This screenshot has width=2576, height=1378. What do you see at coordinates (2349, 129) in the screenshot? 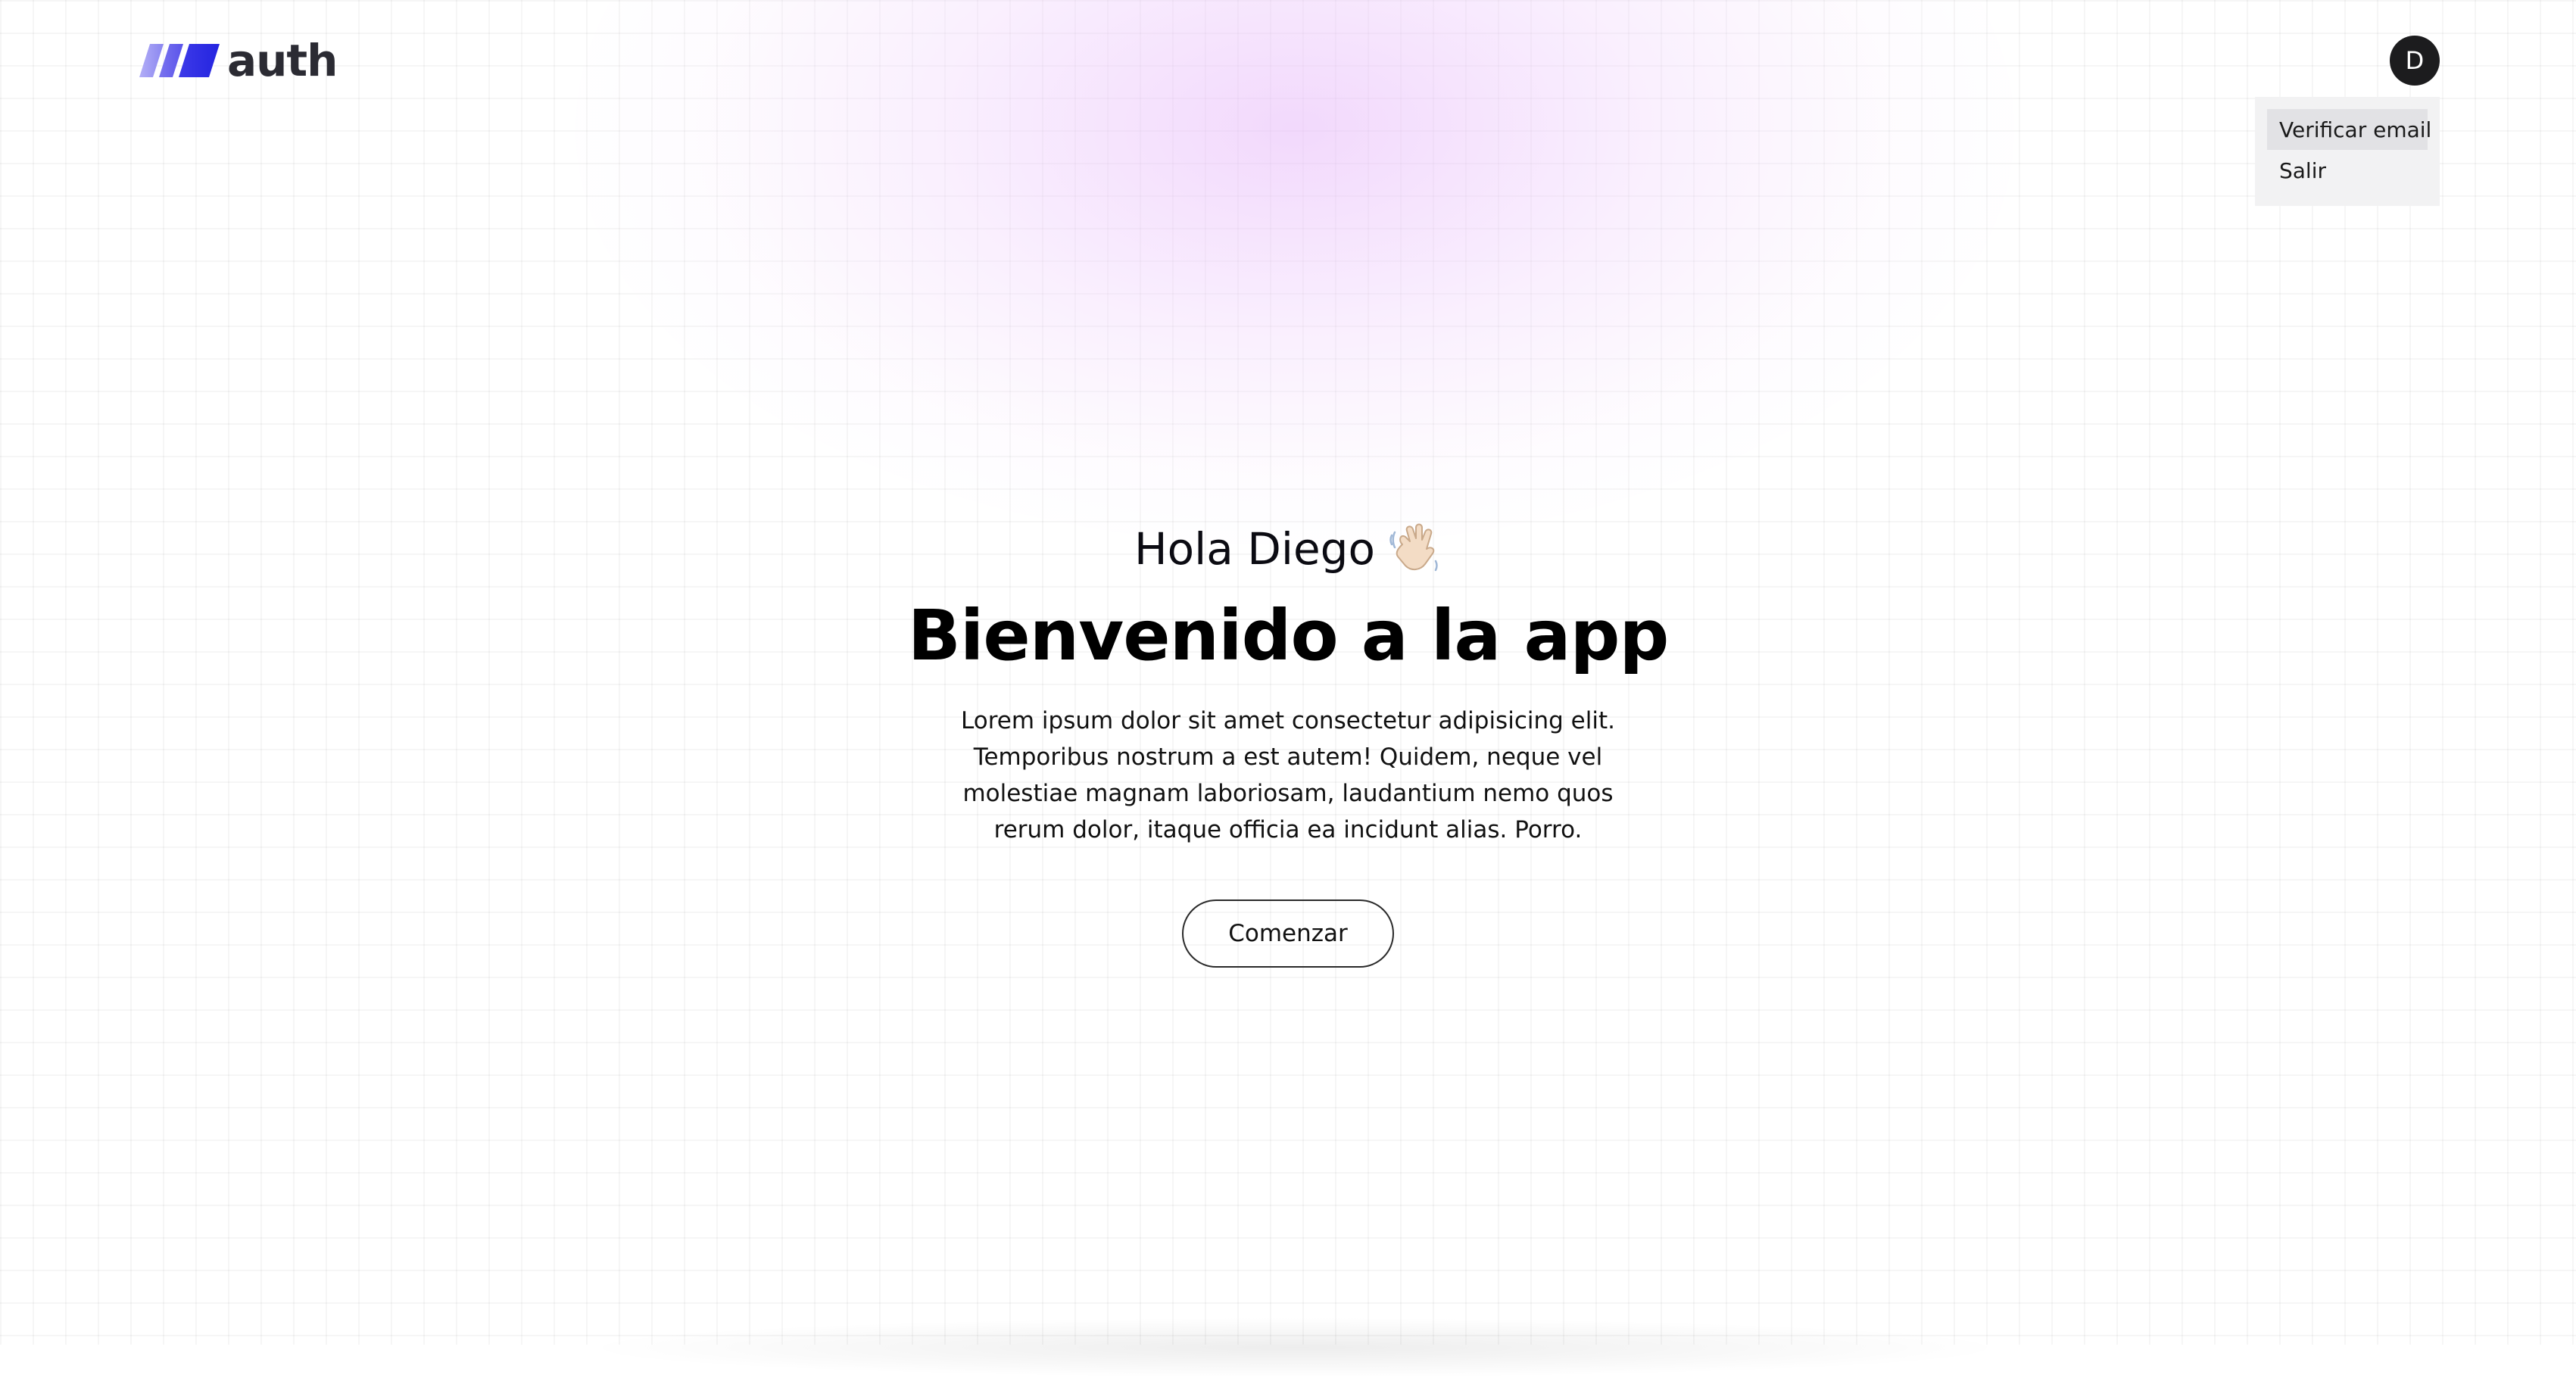
I see `menu-item-verify-email: Verificar email` at bounding box center [2349, 129].